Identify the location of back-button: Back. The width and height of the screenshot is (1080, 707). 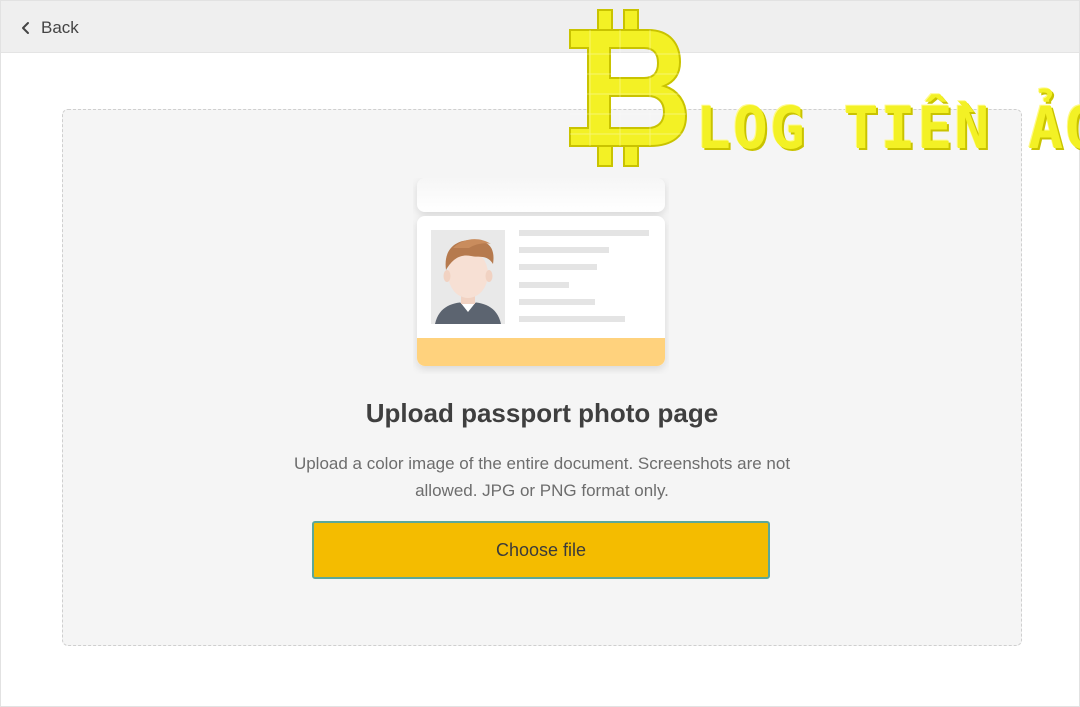
(49, 28).